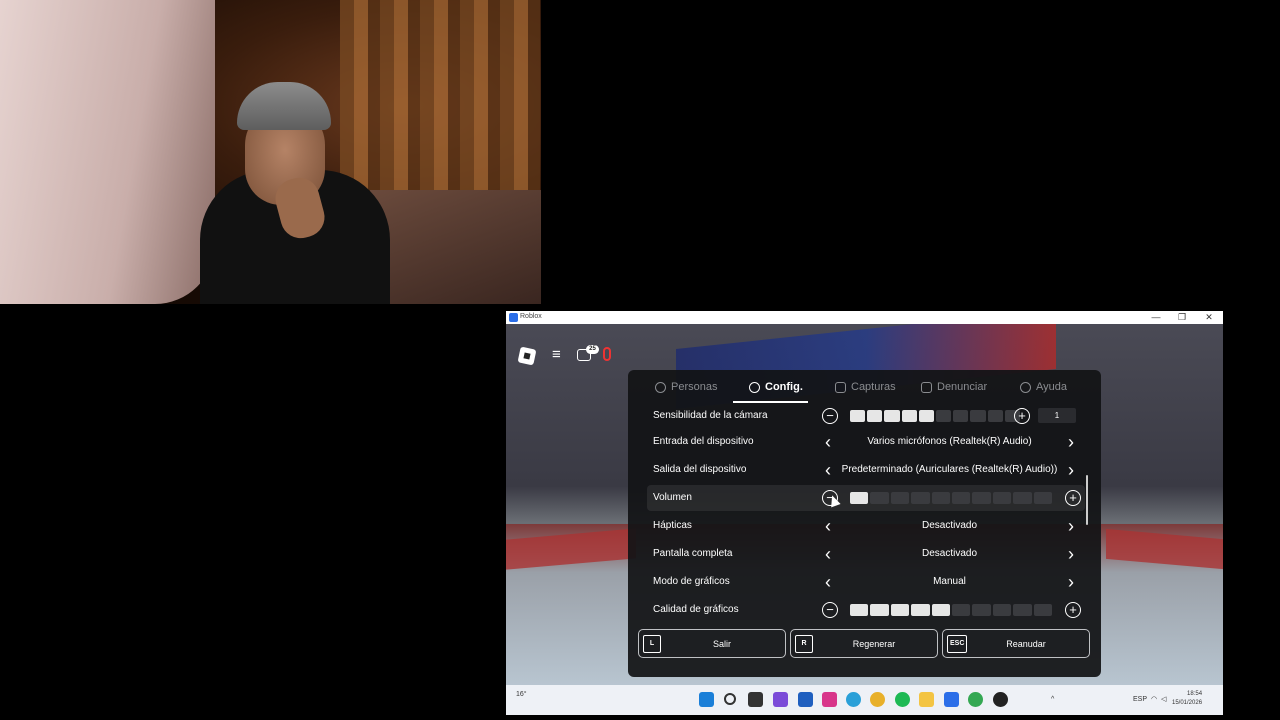  Describe the element at coordinates (1087, 500) in the screenshot. I see `settings-scrollbar` at that location.